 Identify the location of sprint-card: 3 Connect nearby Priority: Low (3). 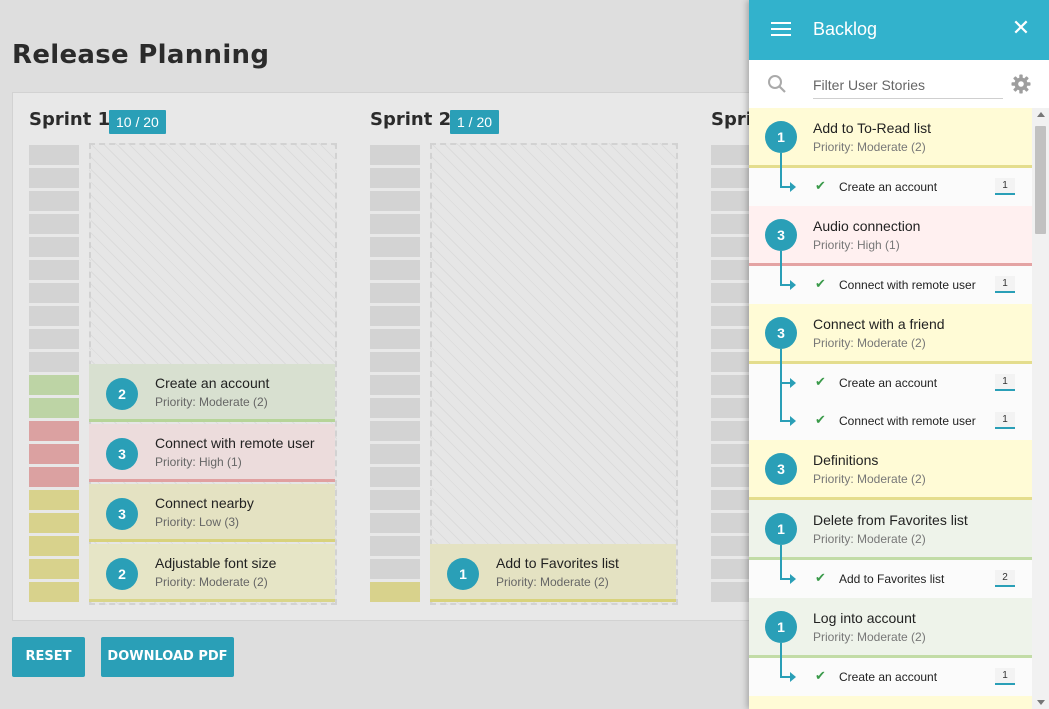
(212, 513).